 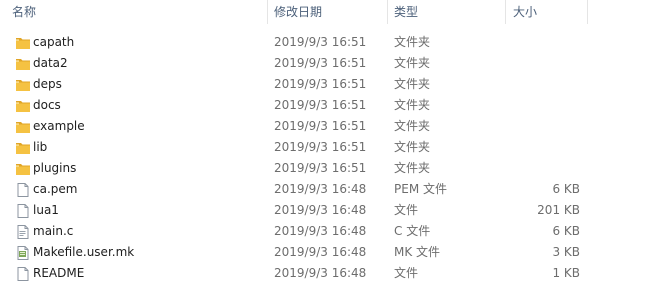 I want to click on file-name: capath, so click(x=54, y=42).